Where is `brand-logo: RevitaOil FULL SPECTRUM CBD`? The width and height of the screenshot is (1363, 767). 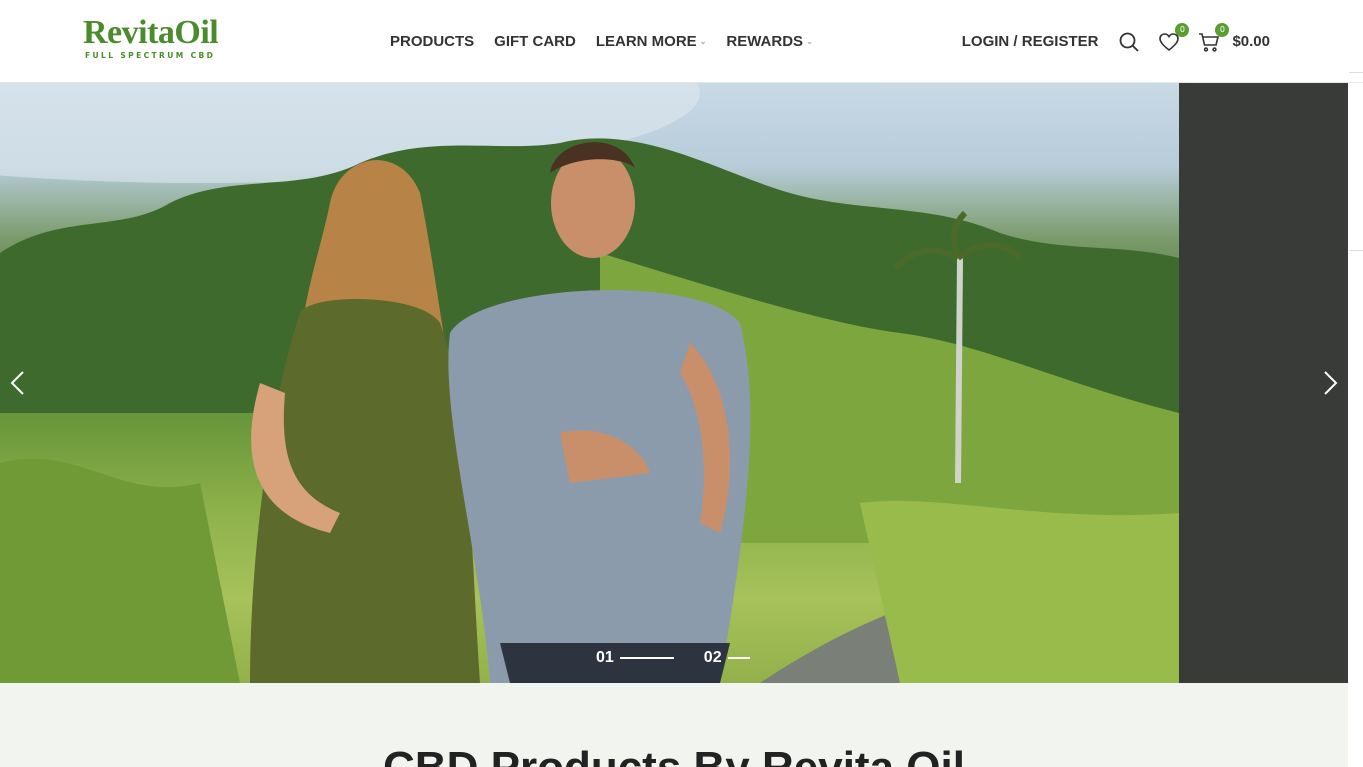
brand-logo: RevitaOil FULL SPECTRUM CBD is located at coordinates (163, 39).